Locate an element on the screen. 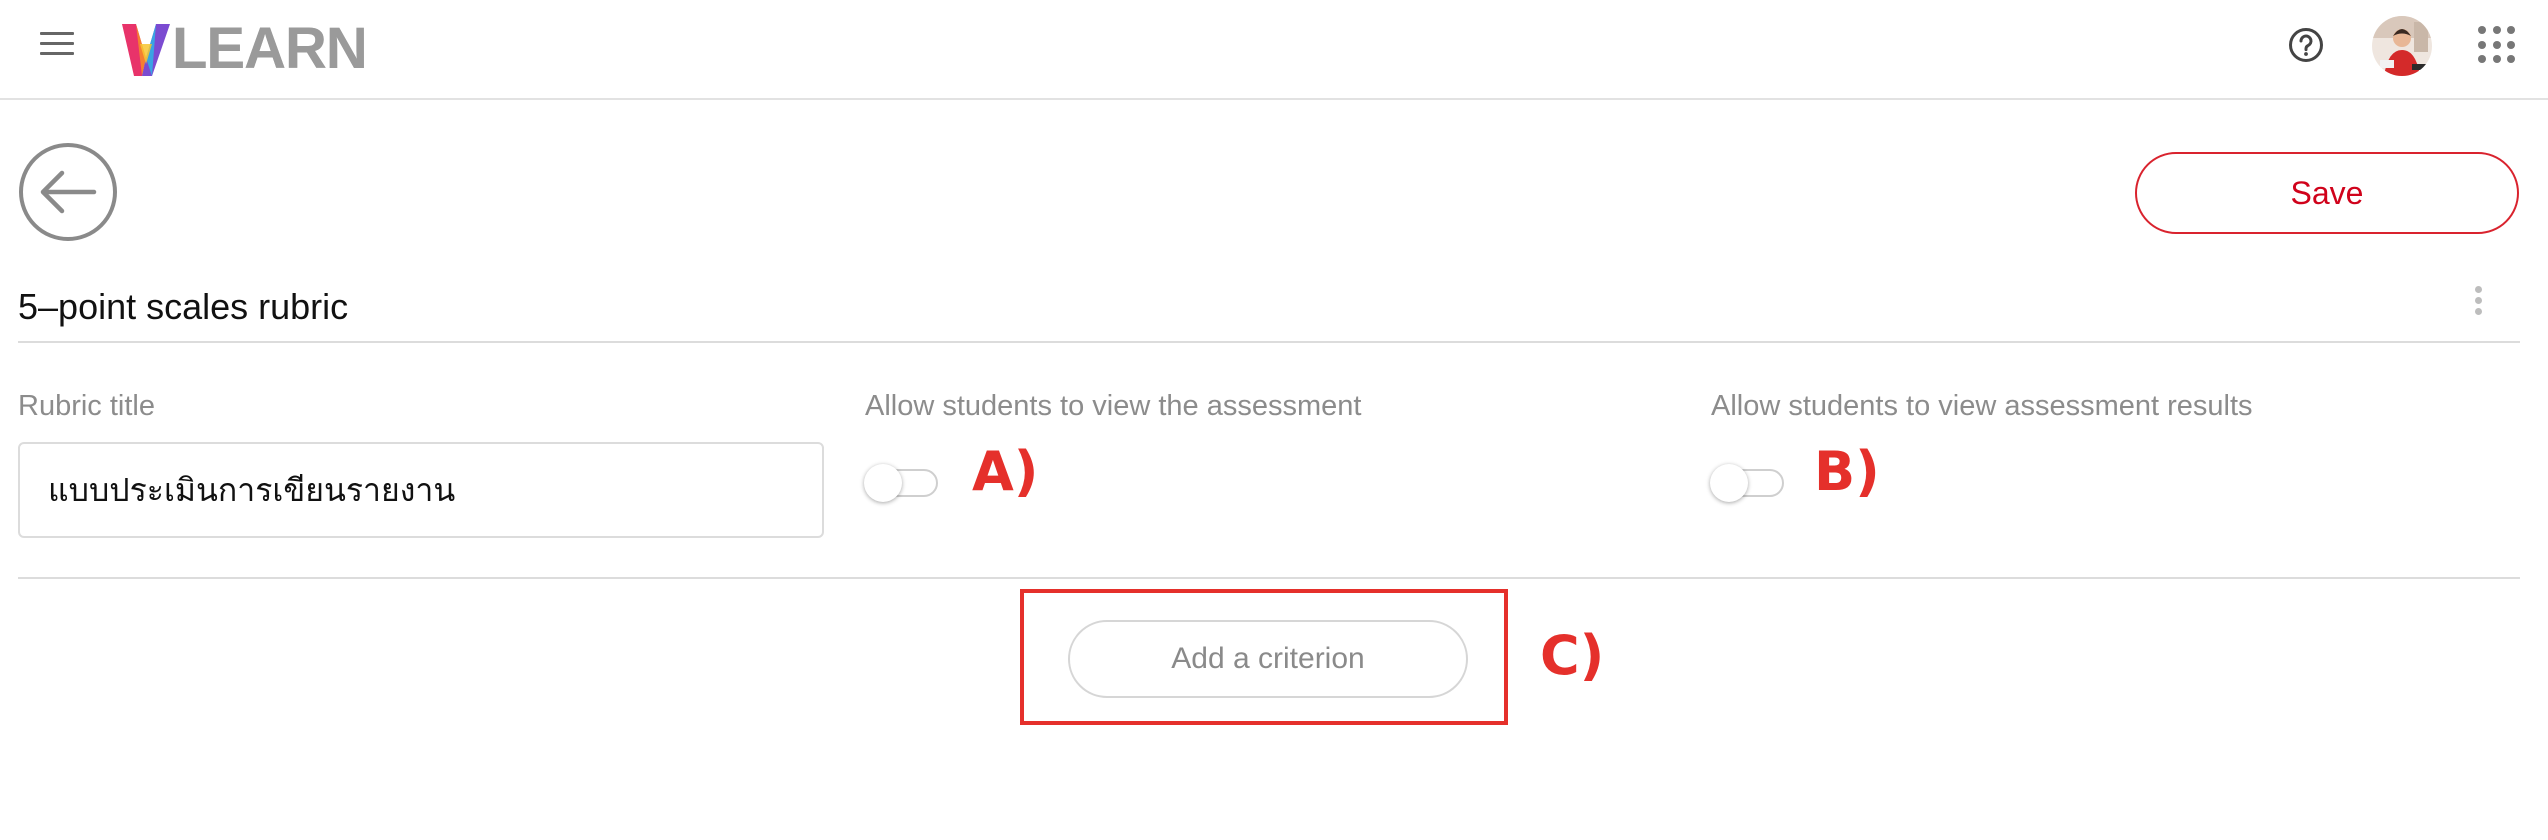 The image size is (2548, 840). hamburger-menu-icon is located at coordinates (57, 45).